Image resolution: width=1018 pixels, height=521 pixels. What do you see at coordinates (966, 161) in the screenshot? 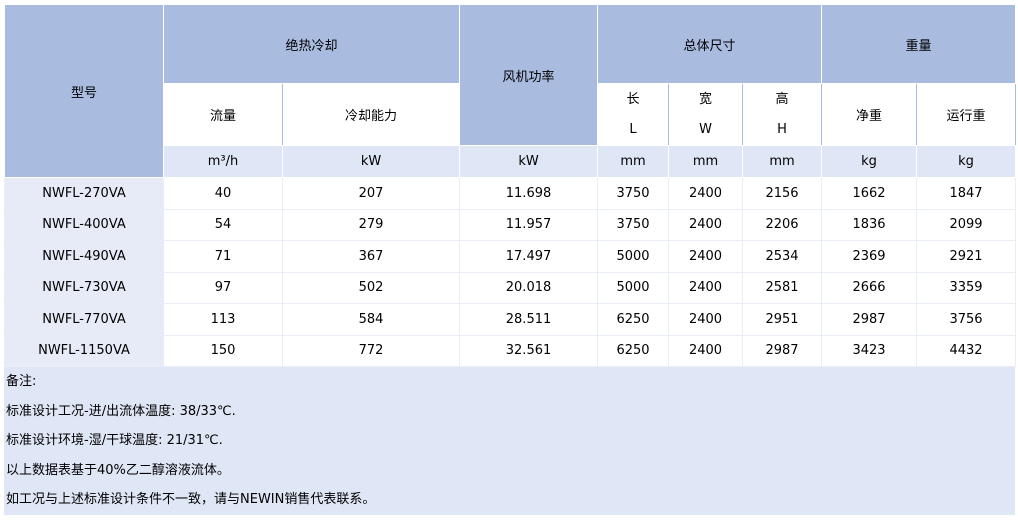
I see `unit-operating-weight: kg` at bounding box center [966, 161].